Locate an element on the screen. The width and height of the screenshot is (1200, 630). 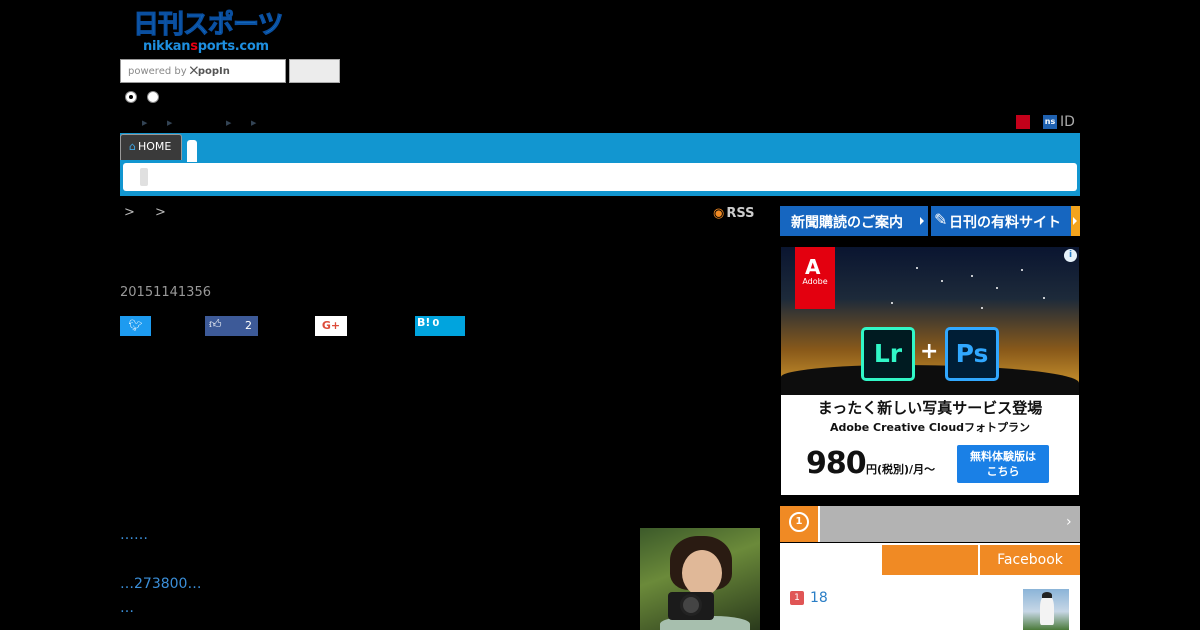
facebook-like-button: 👍︎ 2 is located at coordinates (231, 326).